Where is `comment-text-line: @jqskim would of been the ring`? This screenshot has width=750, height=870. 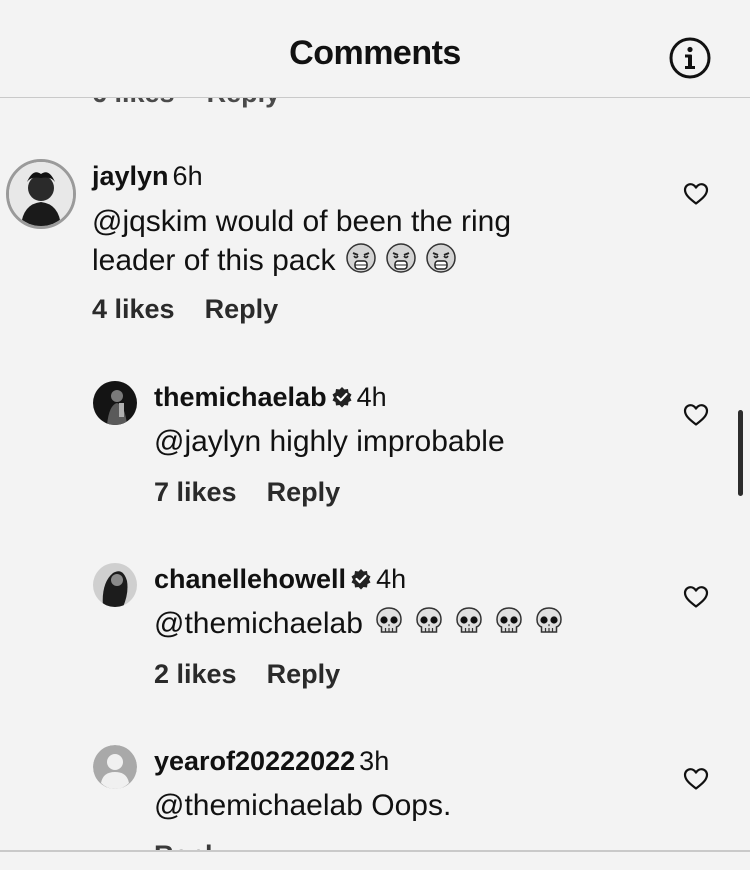 comment-text-line: @jqskim would of been the ring is located at coordinates (302, 221).